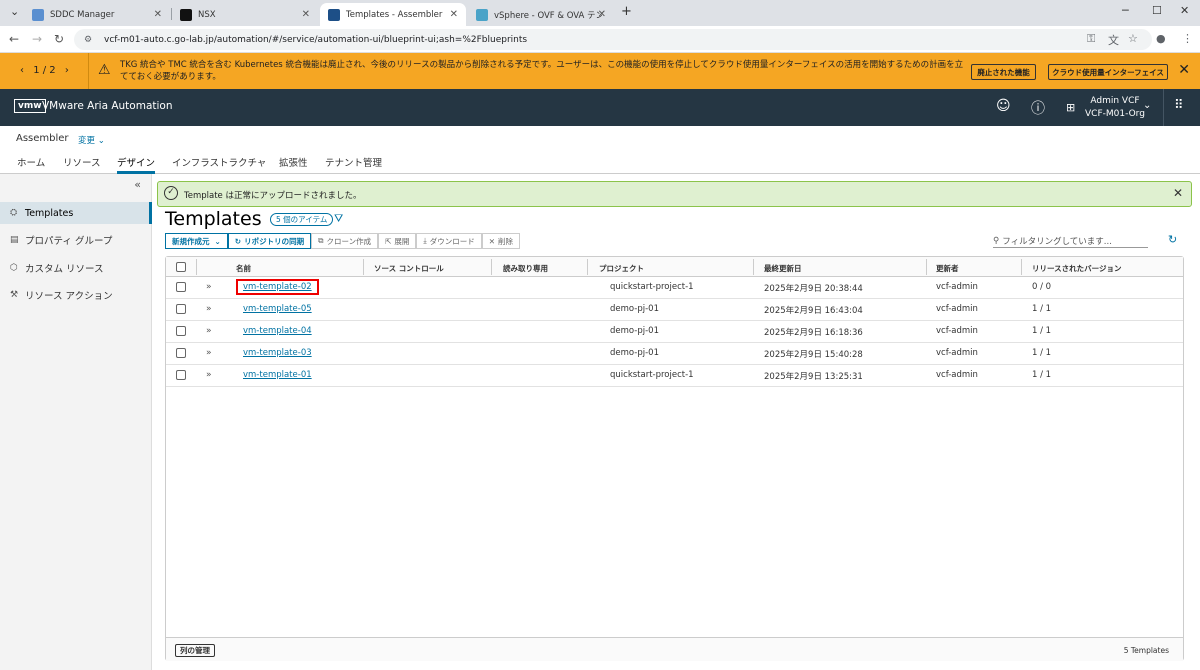 This screenshot has width=1200, height=670. What do you see at coordinates (674, 649) in the screenshot?
I see `grid-footer: 列の管理 5 Templates` at bounding box center [674, 649].